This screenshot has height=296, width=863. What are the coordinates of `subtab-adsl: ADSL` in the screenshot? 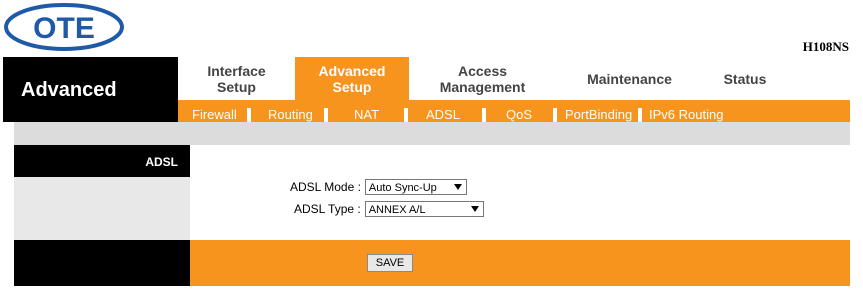 It's located at (443, 115).